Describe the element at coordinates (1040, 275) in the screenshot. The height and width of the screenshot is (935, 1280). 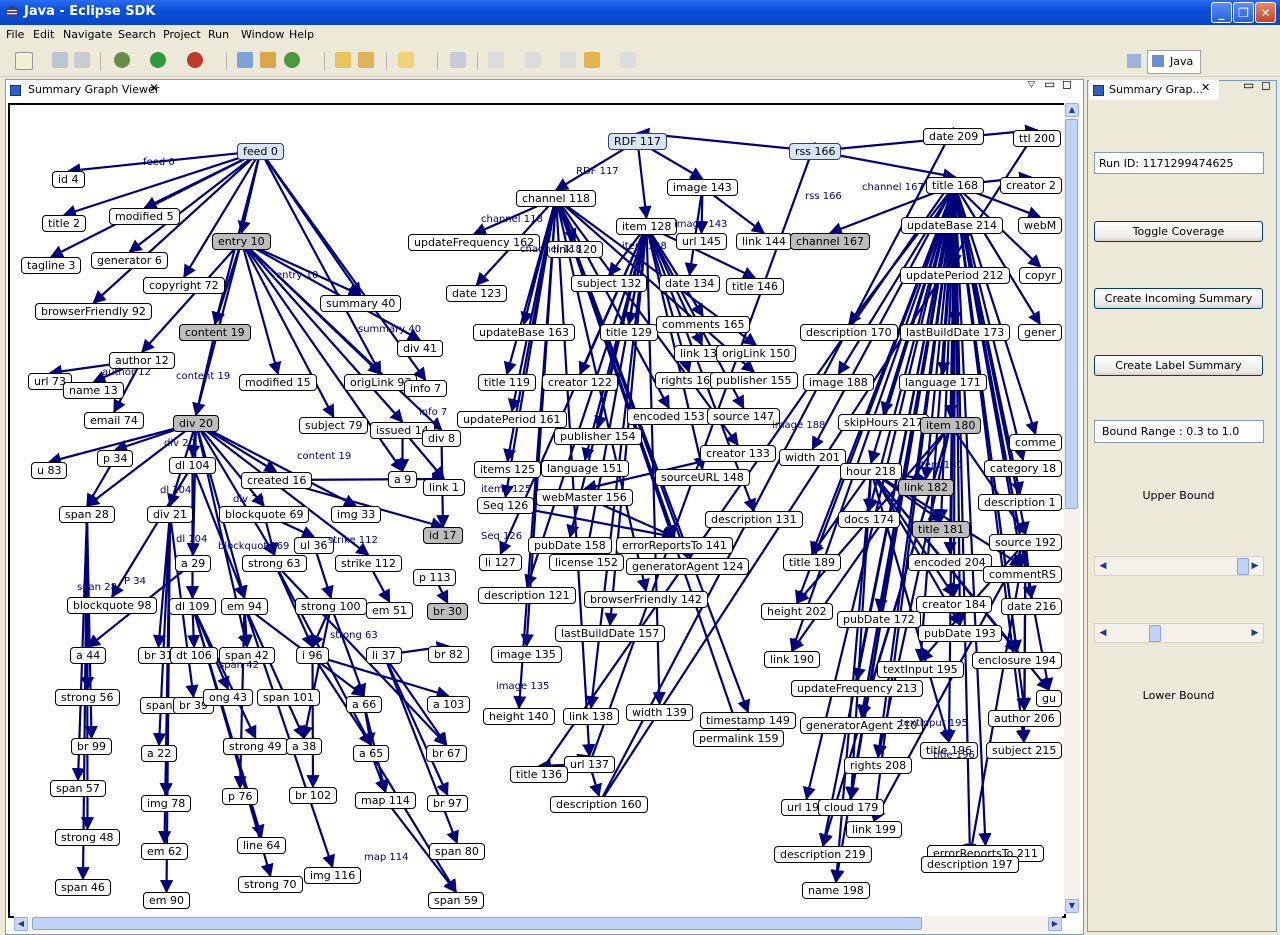
I see `graph-node: copyr` at that location.